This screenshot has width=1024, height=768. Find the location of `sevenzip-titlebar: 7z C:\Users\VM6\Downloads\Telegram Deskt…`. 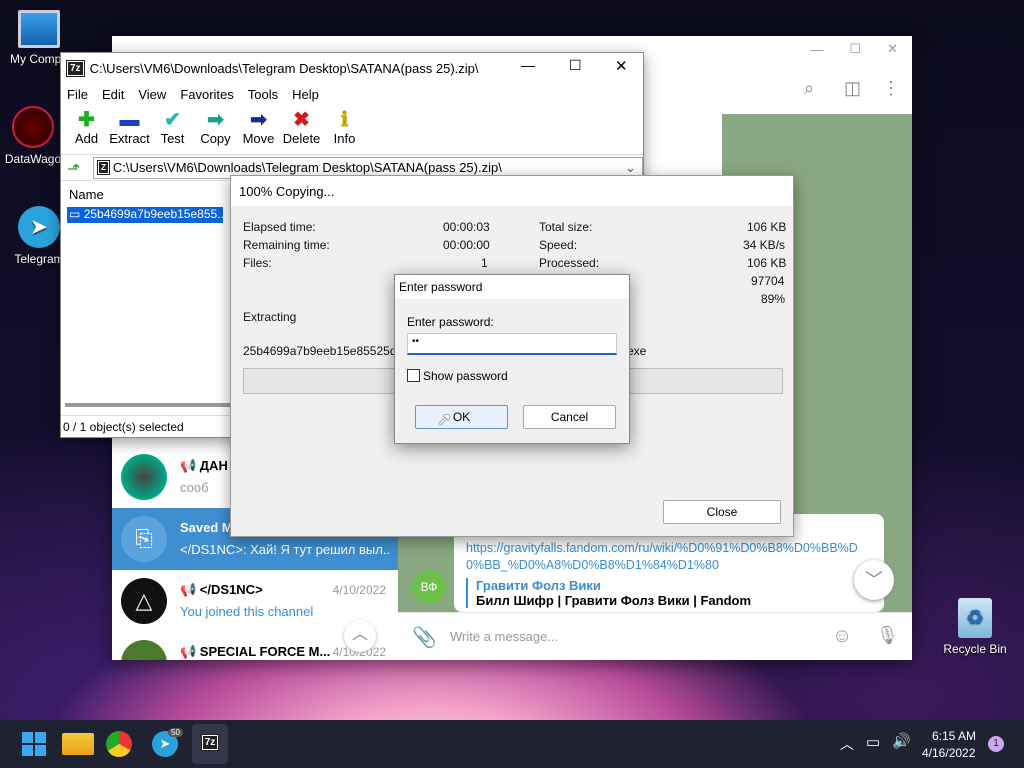

sevenzip-titlebar: 7z C:\Users\VM6\Downloads\Telegram Deskt… is located at coordinates (352, 68).